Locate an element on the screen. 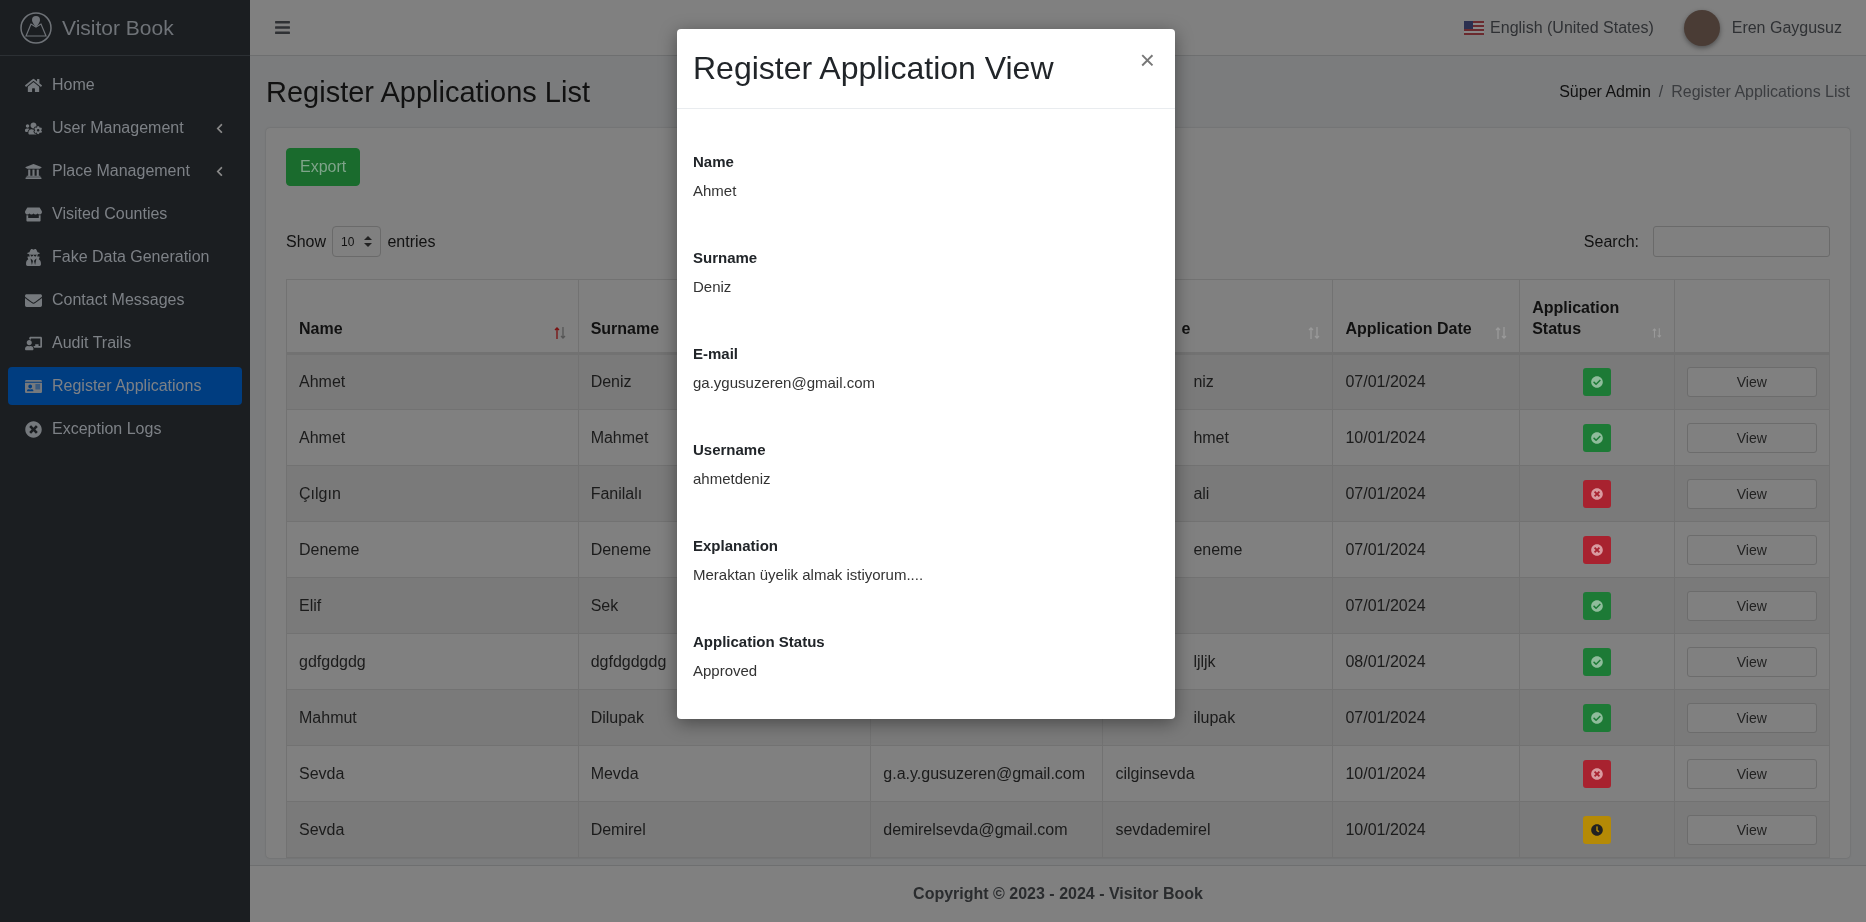 This screenshot has width=1866, height=922. sidebar-item: Place Management is located at coordinates (125, 171).